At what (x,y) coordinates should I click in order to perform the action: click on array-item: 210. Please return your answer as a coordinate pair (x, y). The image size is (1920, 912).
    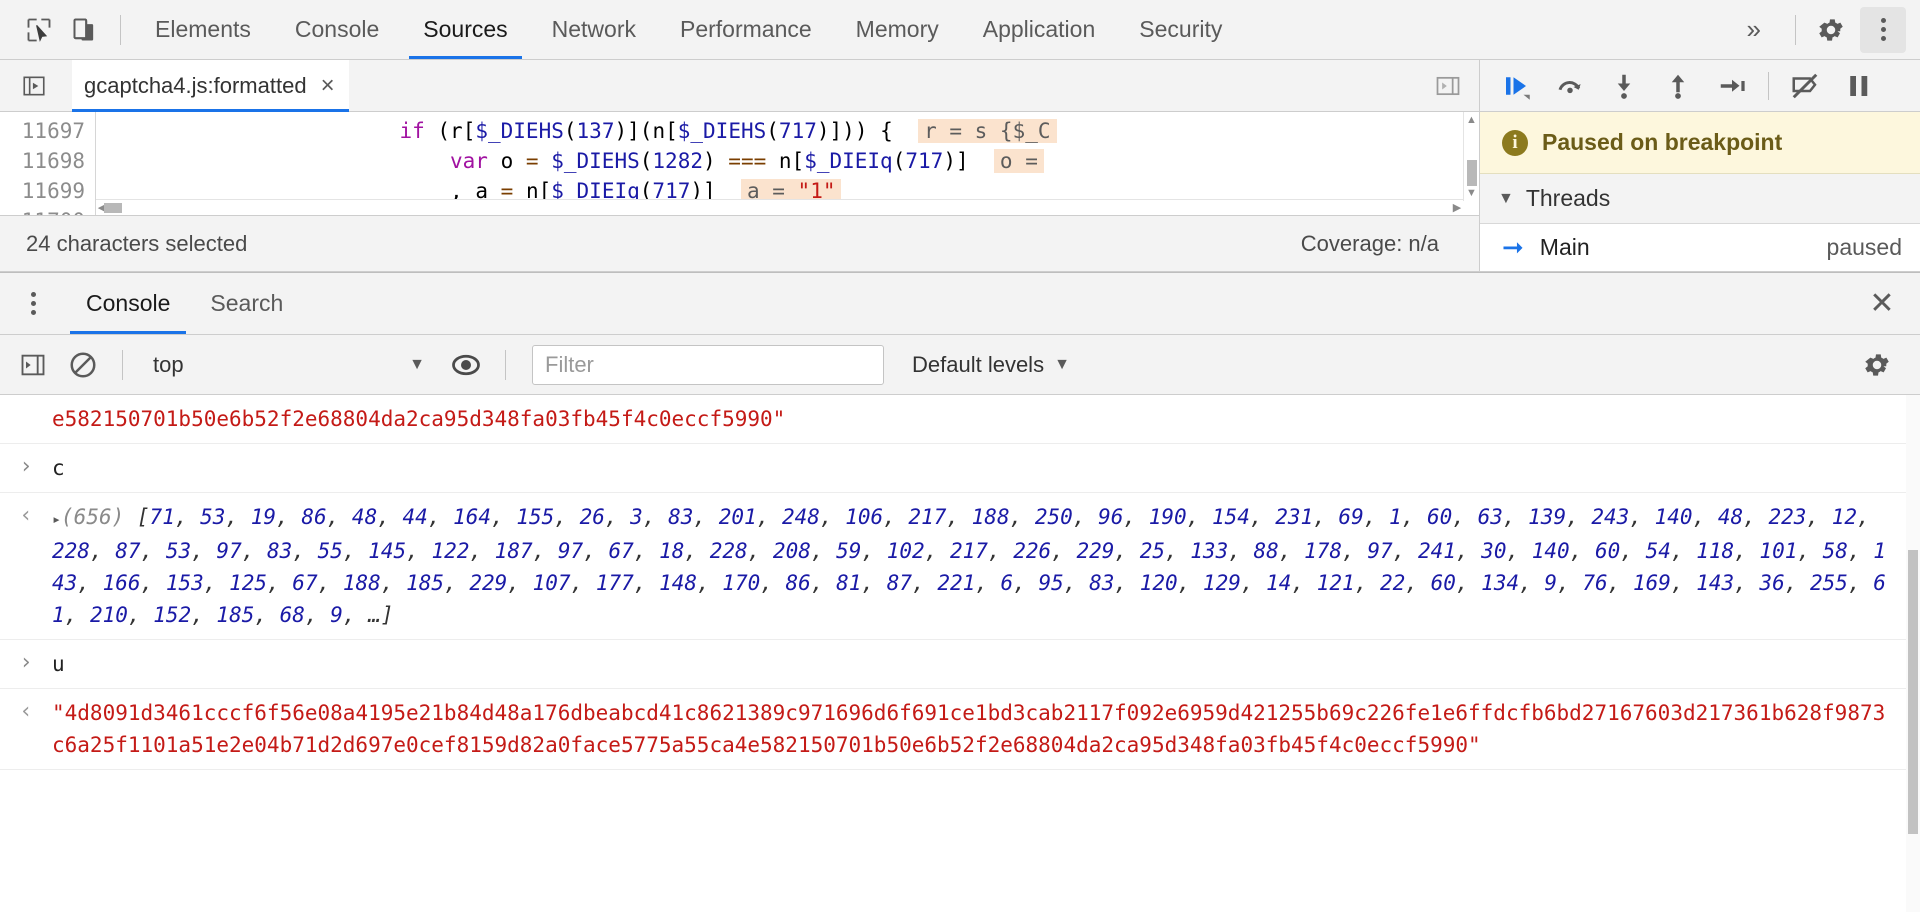
    Looking at the image, I should click on (108, 615).